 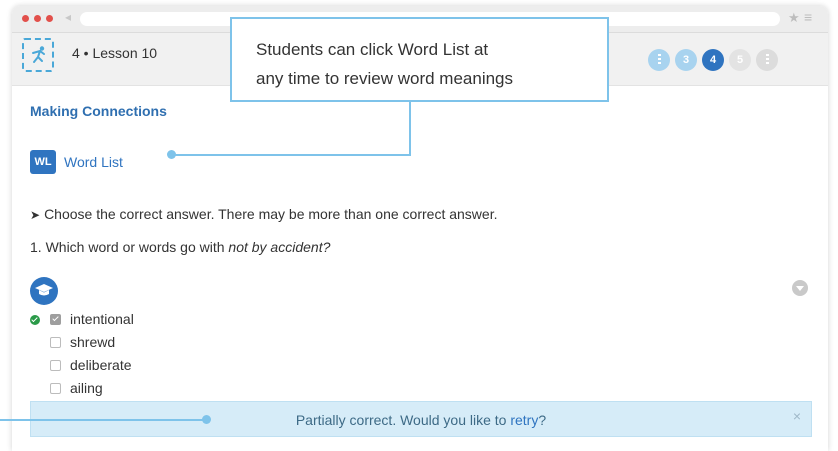 I want to click on option-label: deliberate, so click(x=101, y=365).